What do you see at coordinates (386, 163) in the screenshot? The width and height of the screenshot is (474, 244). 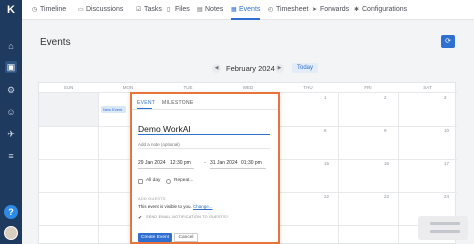 I see `day-number: 16` at bounding box center [386, 163].